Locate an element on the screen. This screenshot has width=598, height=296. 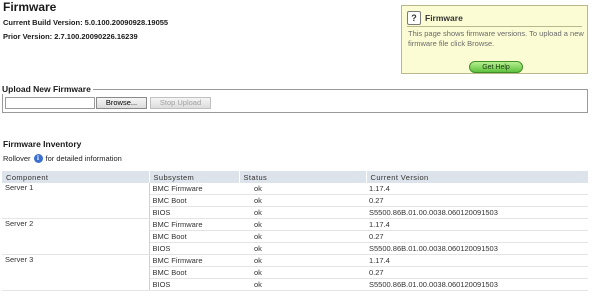
column-header: Subsystem is located at coordinates (194, 177).